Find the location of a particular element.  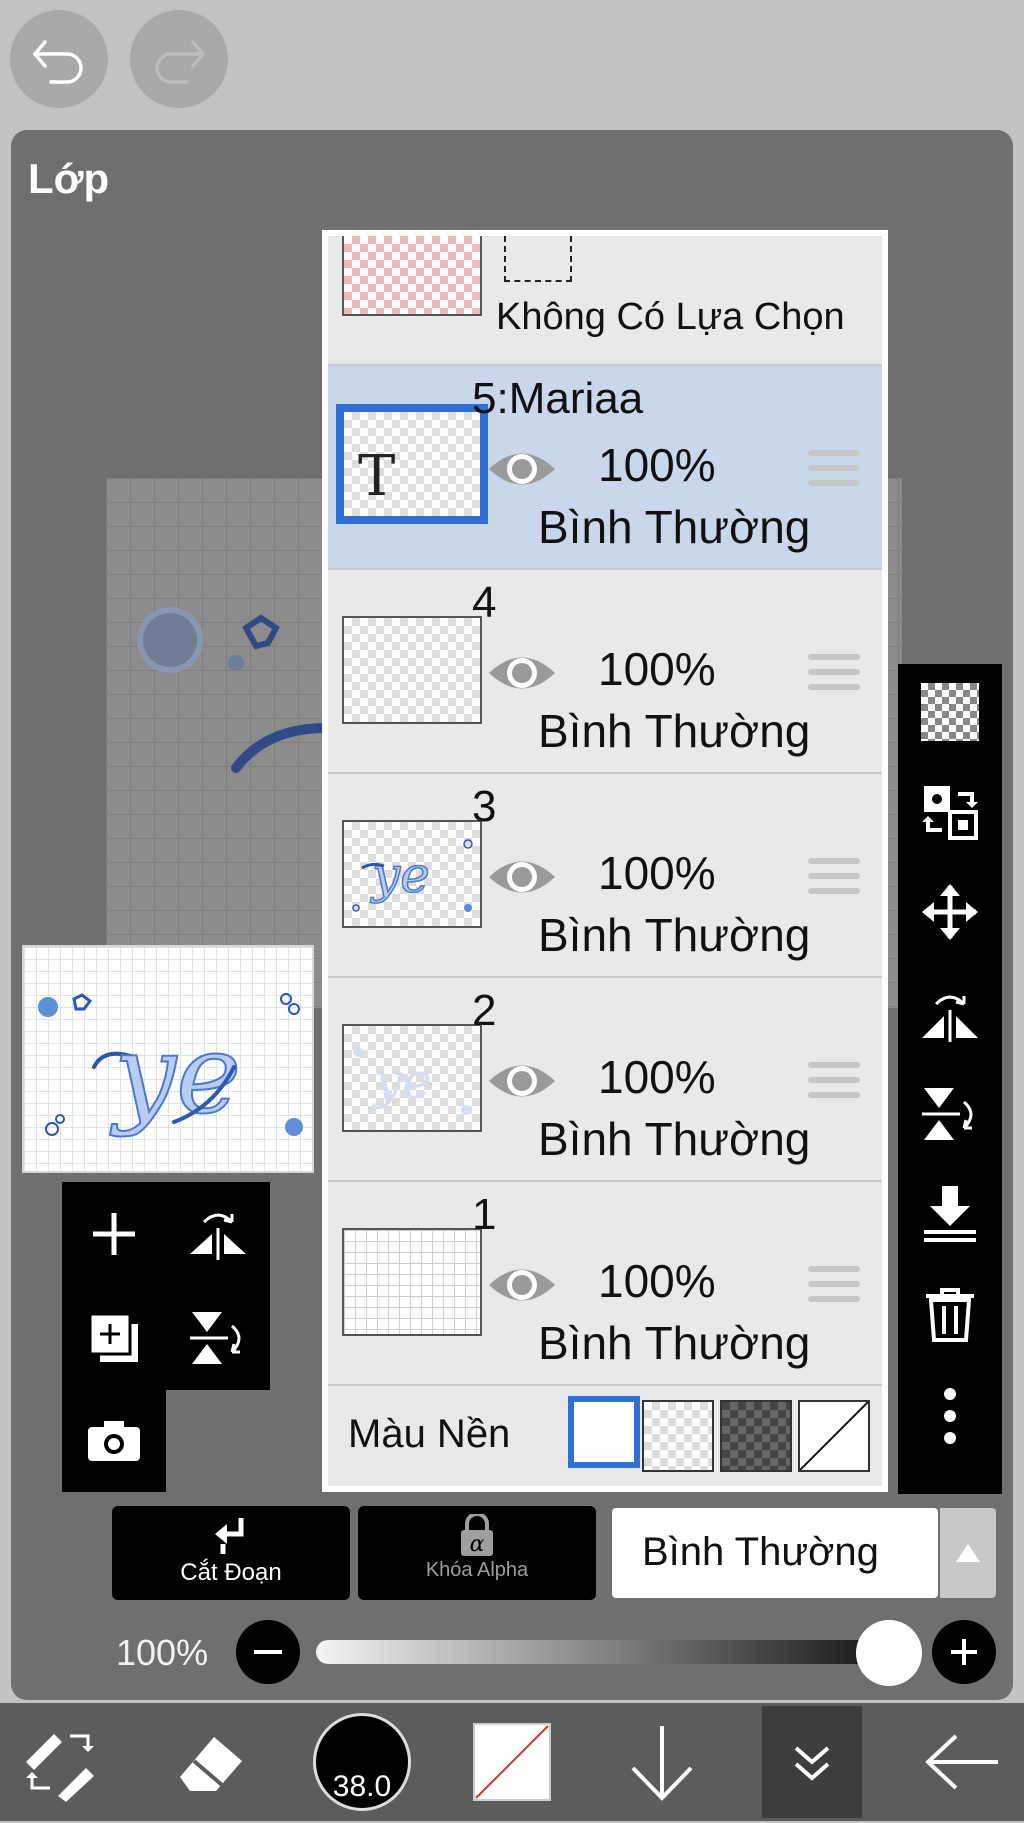

layer-row-1: 1 100% Bình Thường is located at coordinates (605, 1284).